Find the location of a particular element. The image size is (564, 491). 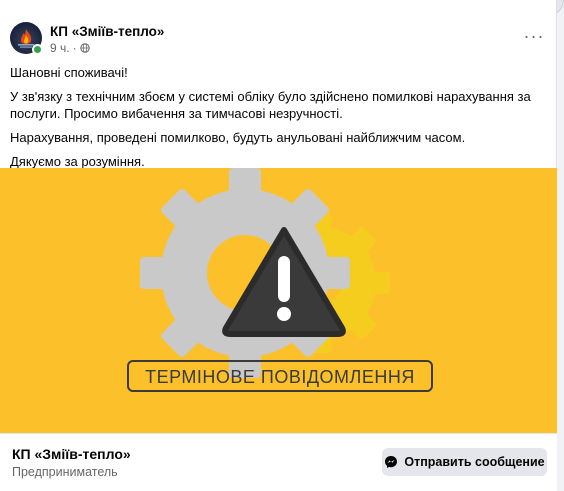

send-message-label: Отправить сообщение is located at coordinates (474, 462).